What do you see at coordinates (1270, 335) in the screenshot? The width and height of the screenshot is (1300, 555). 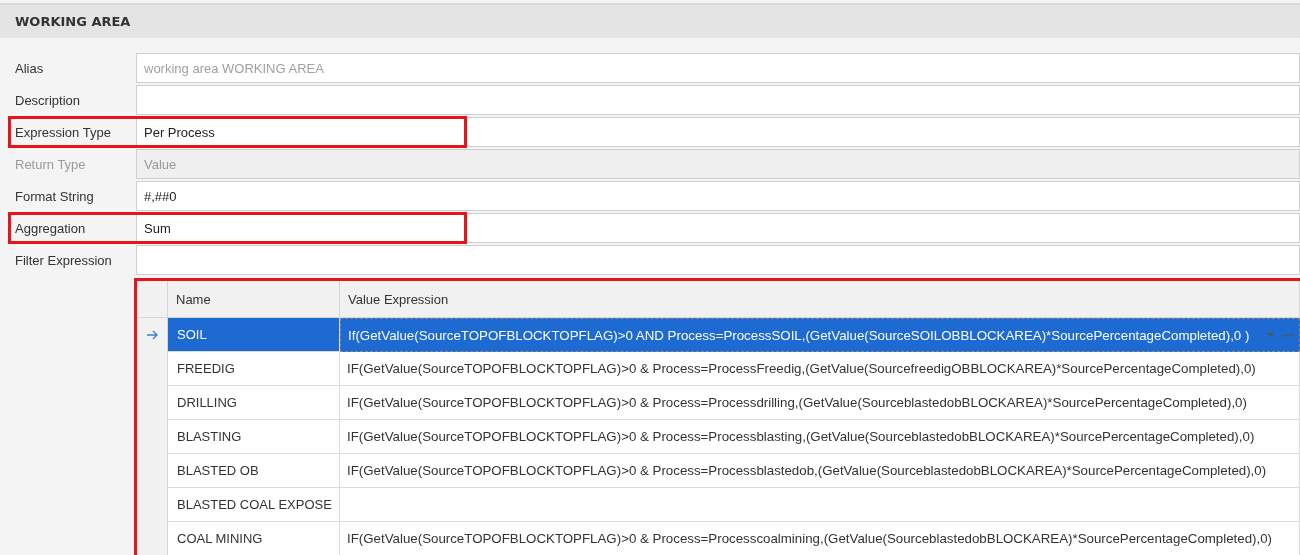 I see `caret-icon` at bounding box center [1270, 335].